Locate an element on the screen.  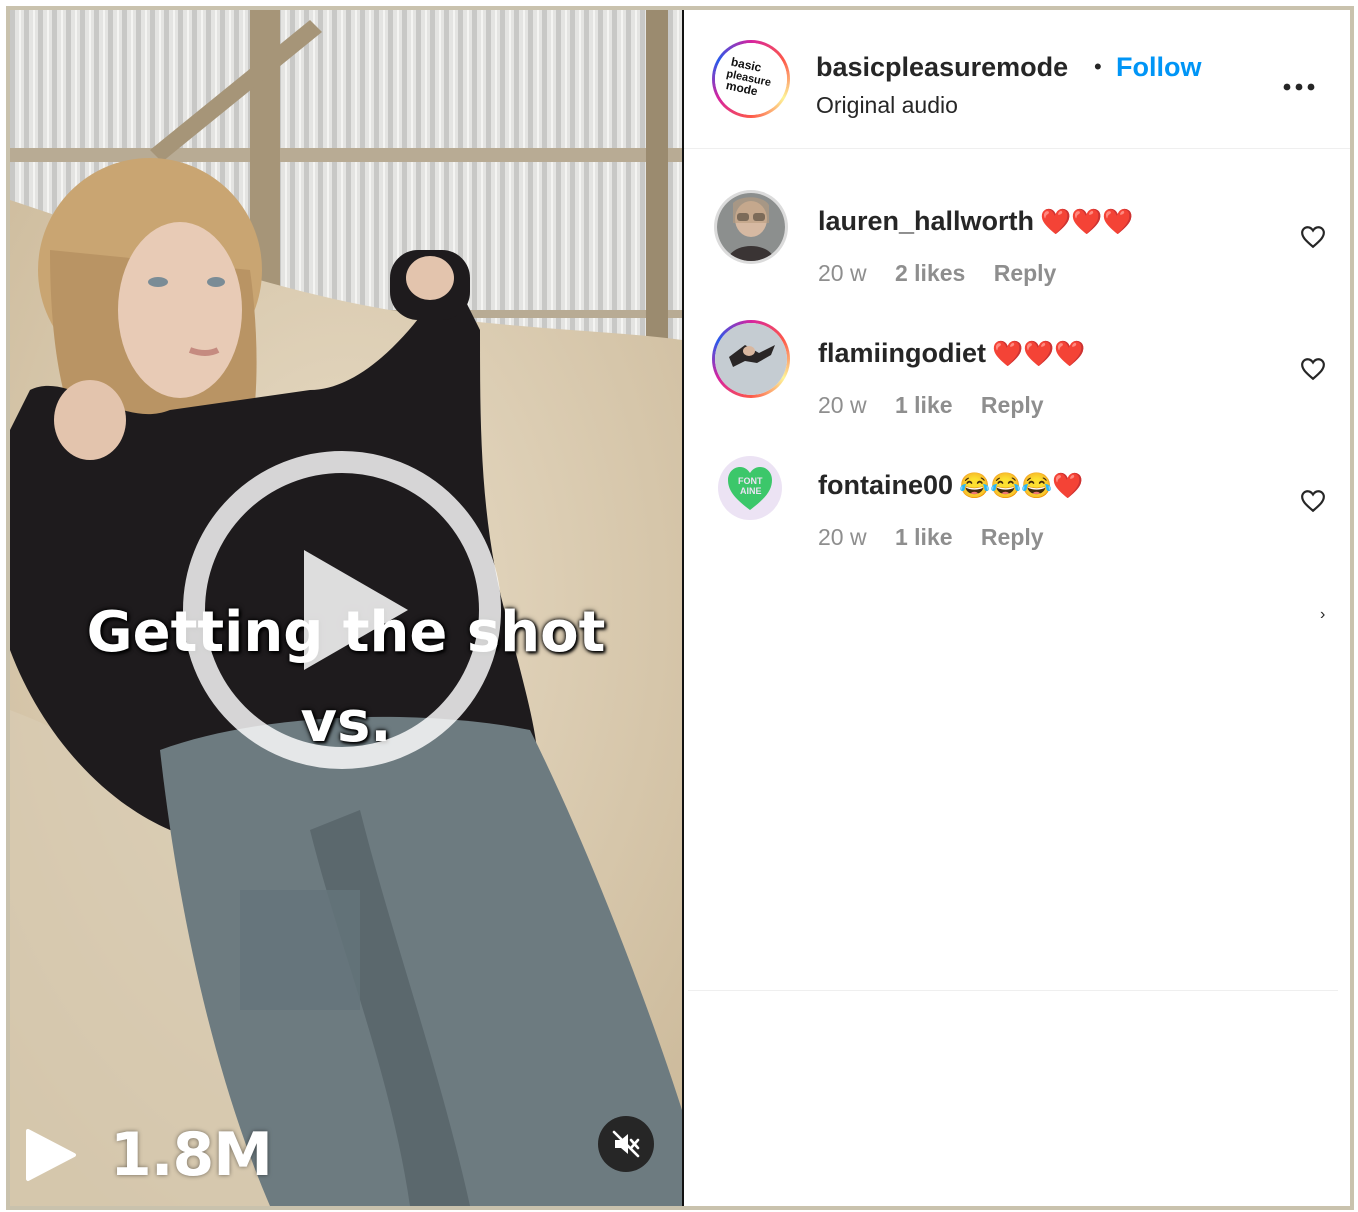
play-circle-icon is located at coordinates (342, 610).